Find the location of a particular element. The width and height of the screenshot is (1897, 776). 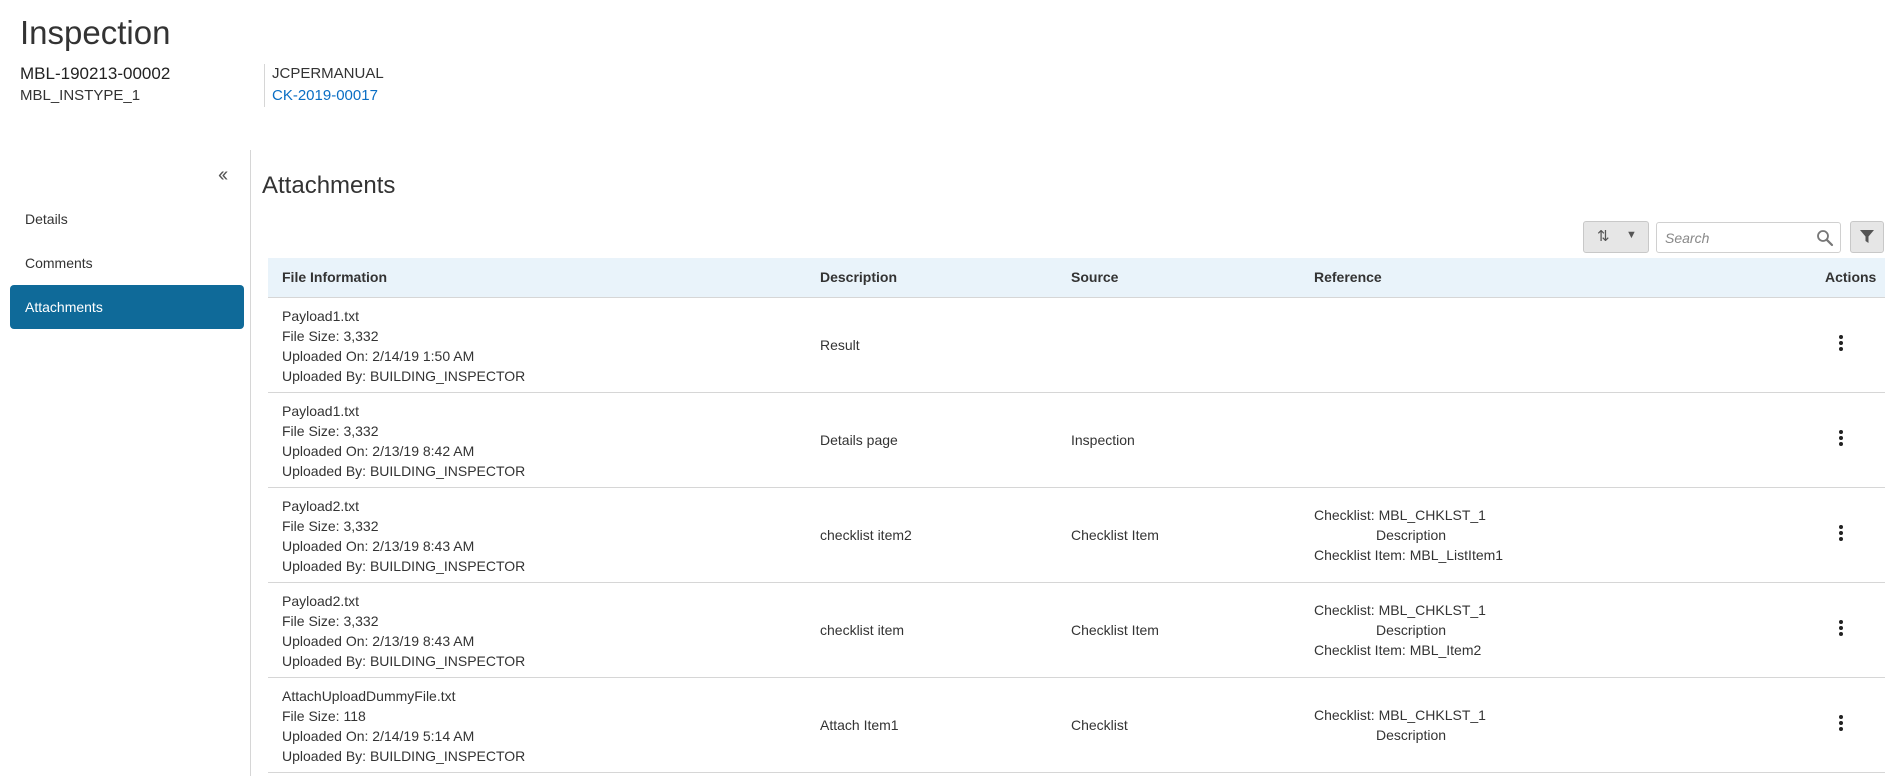

collapse-sidebar-icon: ‹‹ is located at coordinates (223, 175).